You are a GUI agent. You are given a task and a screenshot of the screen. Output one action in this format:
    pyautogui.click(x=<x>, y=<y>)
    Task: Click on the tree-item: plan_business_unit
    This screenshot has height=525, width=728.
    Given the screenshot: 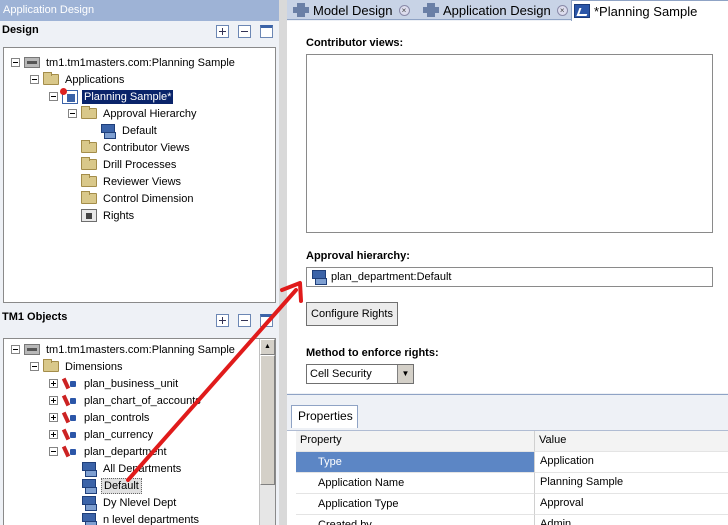 What is the action you would take?
    pyautogui.click(x=114, y=383)
    